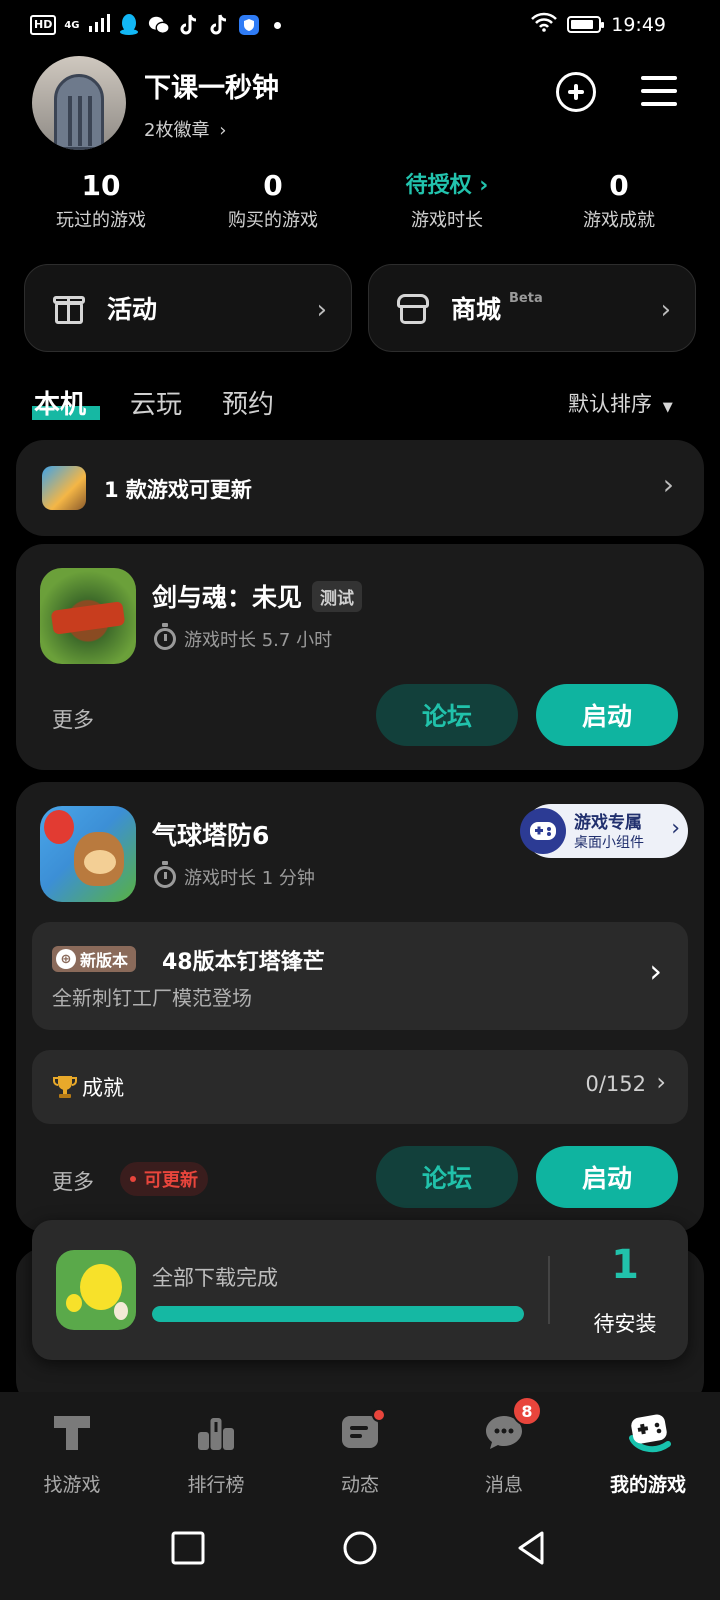 Image resolution: width=720 pixels, height=1600 pixels. I want to click on tab-reserve: 预约, so click(248, 402).